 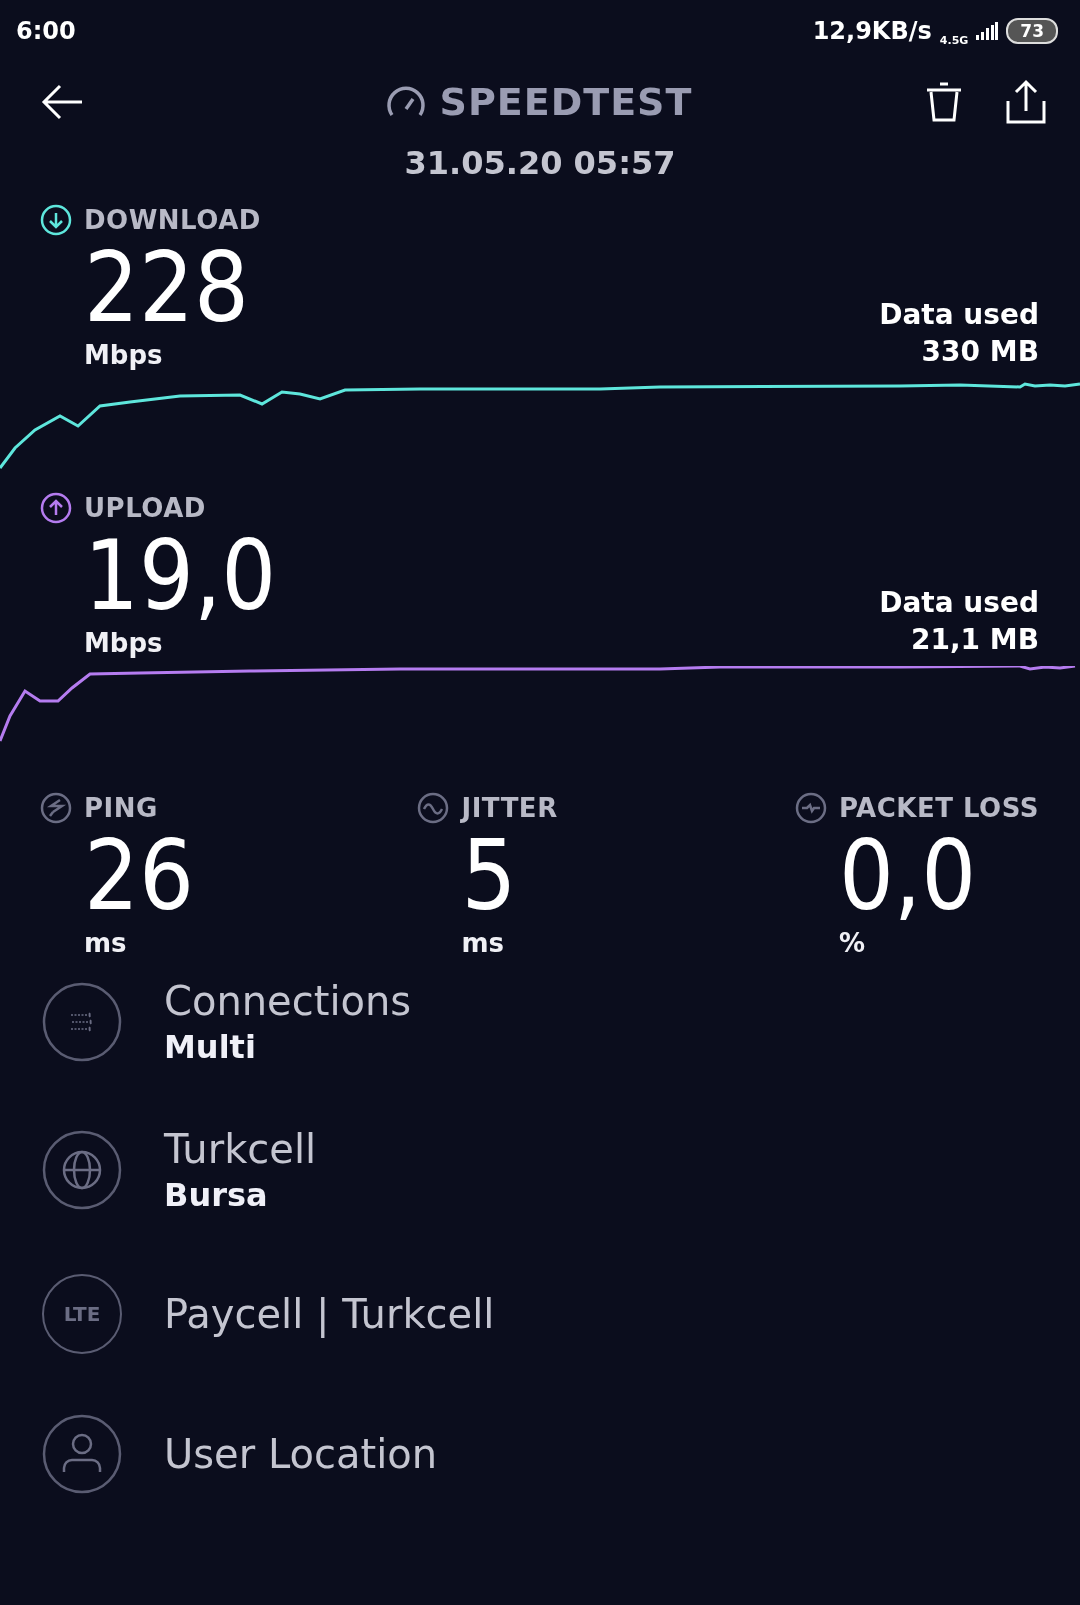 I want to click on data-used-value: 330 MB, so click(x=980, y=351).